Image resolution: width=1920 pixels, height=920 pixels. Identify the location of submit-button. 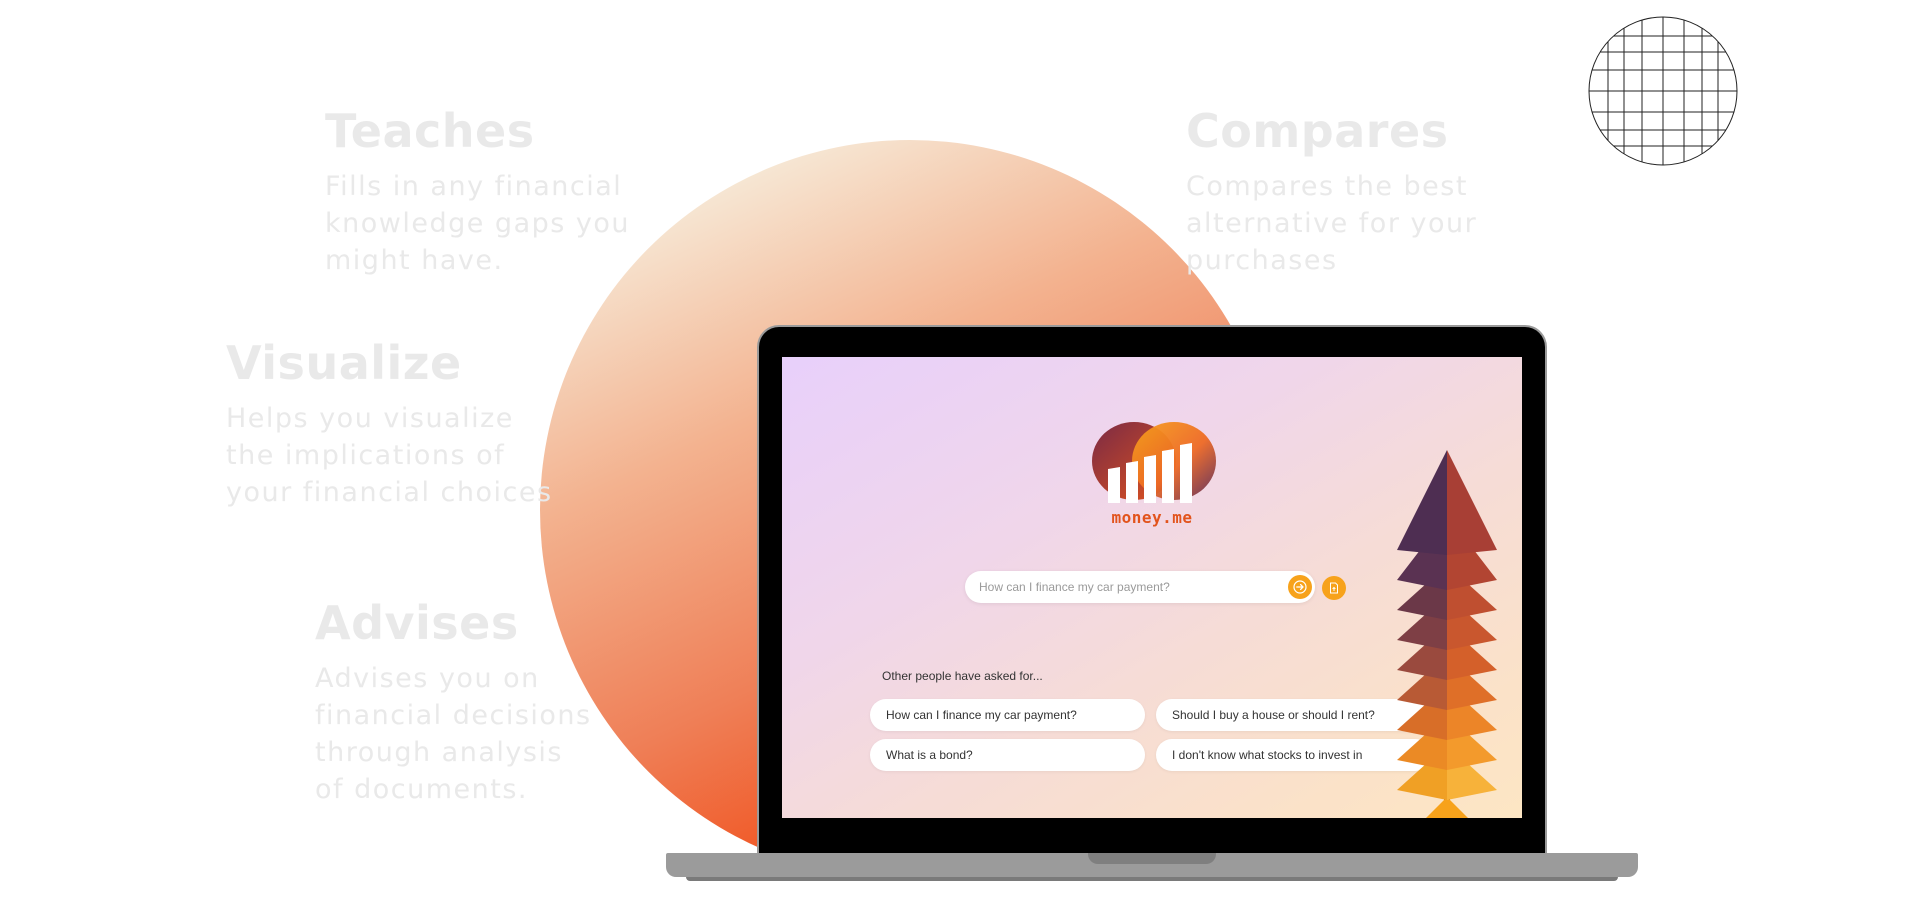
(1300, 587).